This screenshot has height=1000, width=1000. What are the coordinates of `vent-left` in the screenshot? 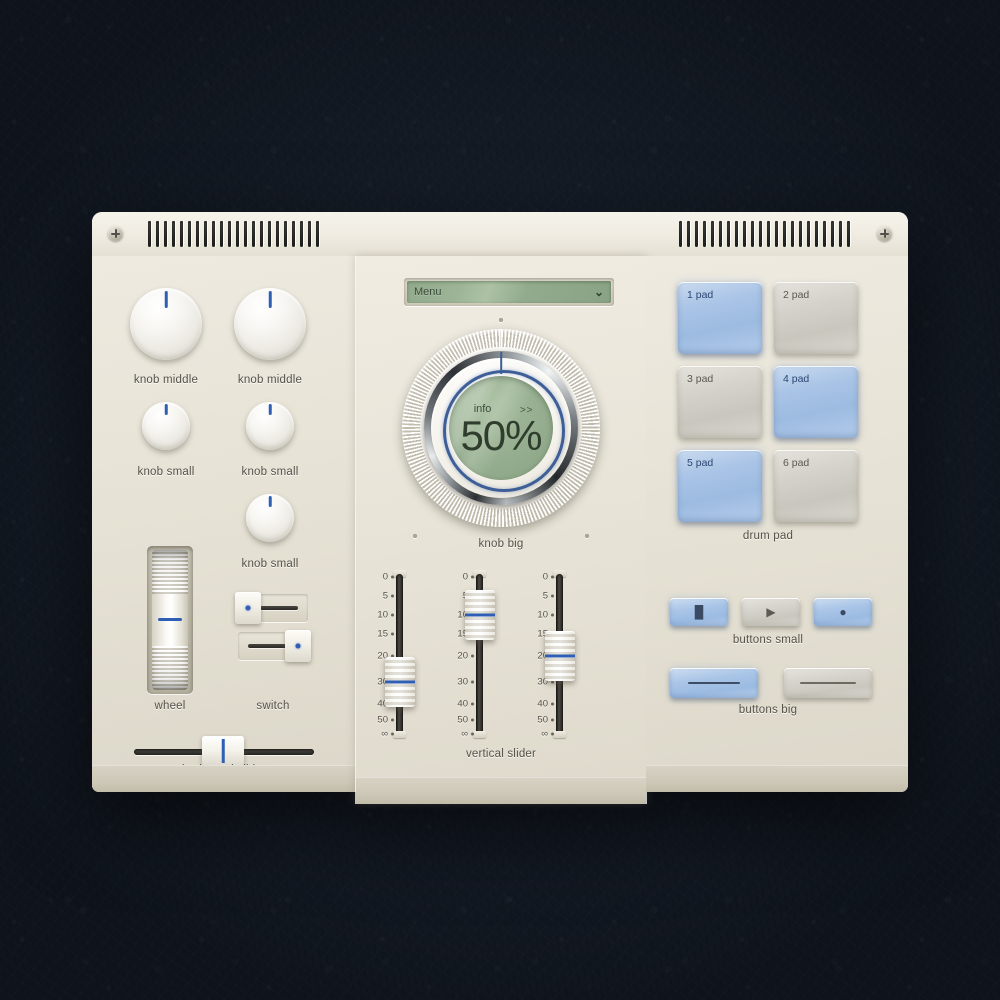 It's located at (233, 234).